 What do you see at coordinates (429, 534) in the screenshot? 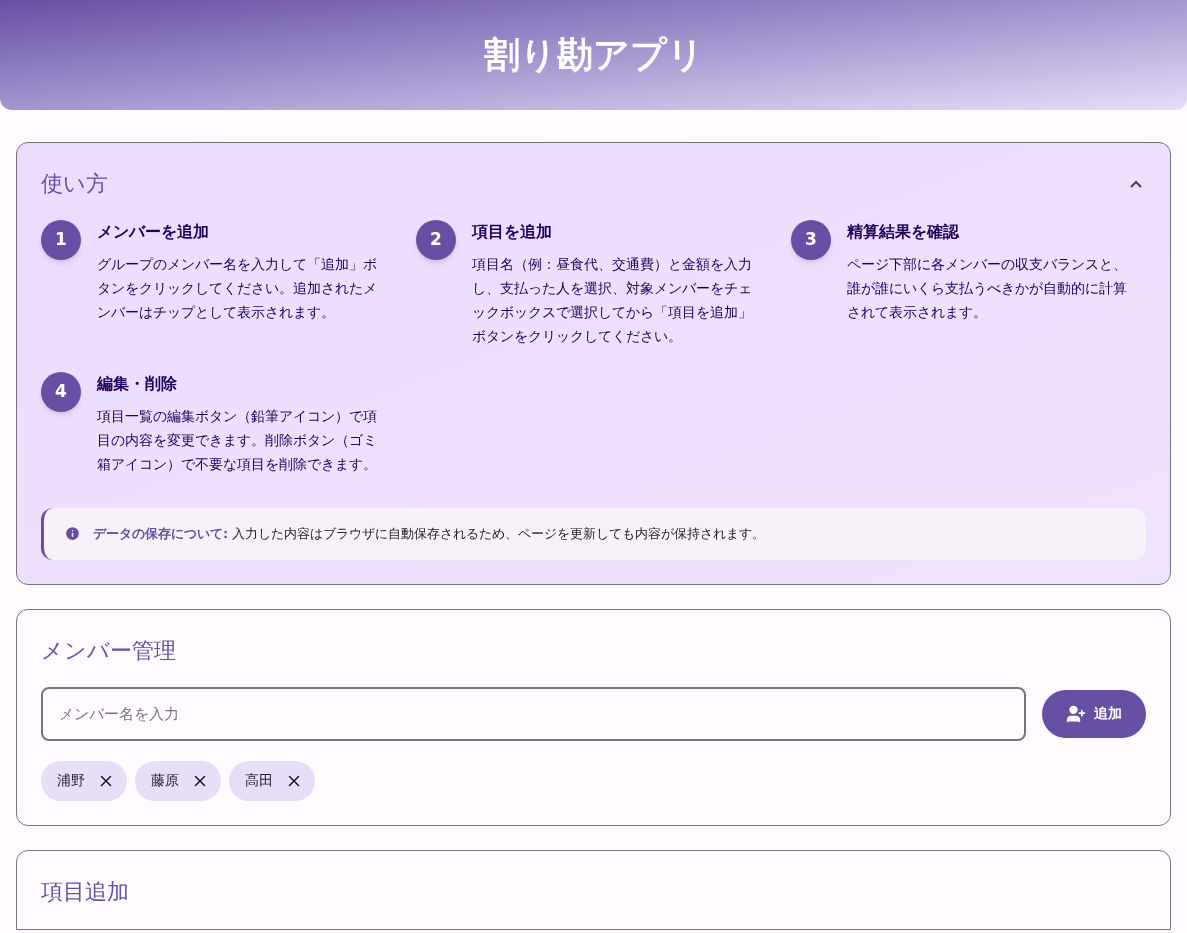
I see `info-text: データの保存について: 入力した内容はブラウザに自動保存されるため、ページを更新しても内容が保持されます。` at bounding box center [429, 534].